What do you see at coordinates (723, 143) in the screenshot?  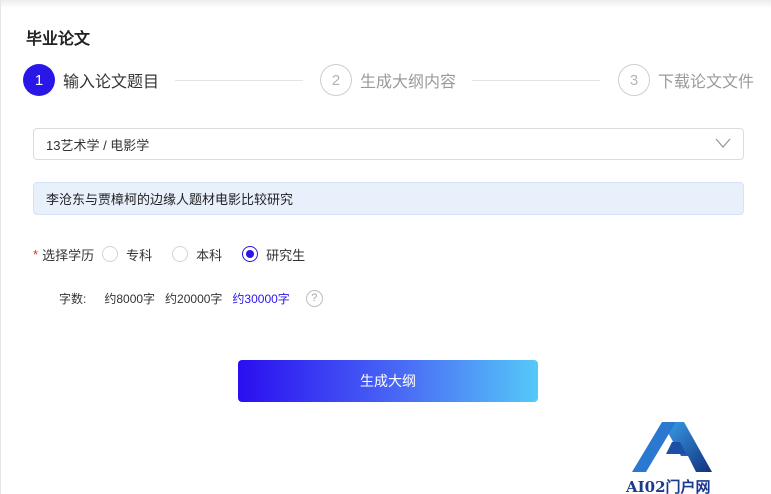 I see `chevron-down-icon` at bounding box center [723, 143].